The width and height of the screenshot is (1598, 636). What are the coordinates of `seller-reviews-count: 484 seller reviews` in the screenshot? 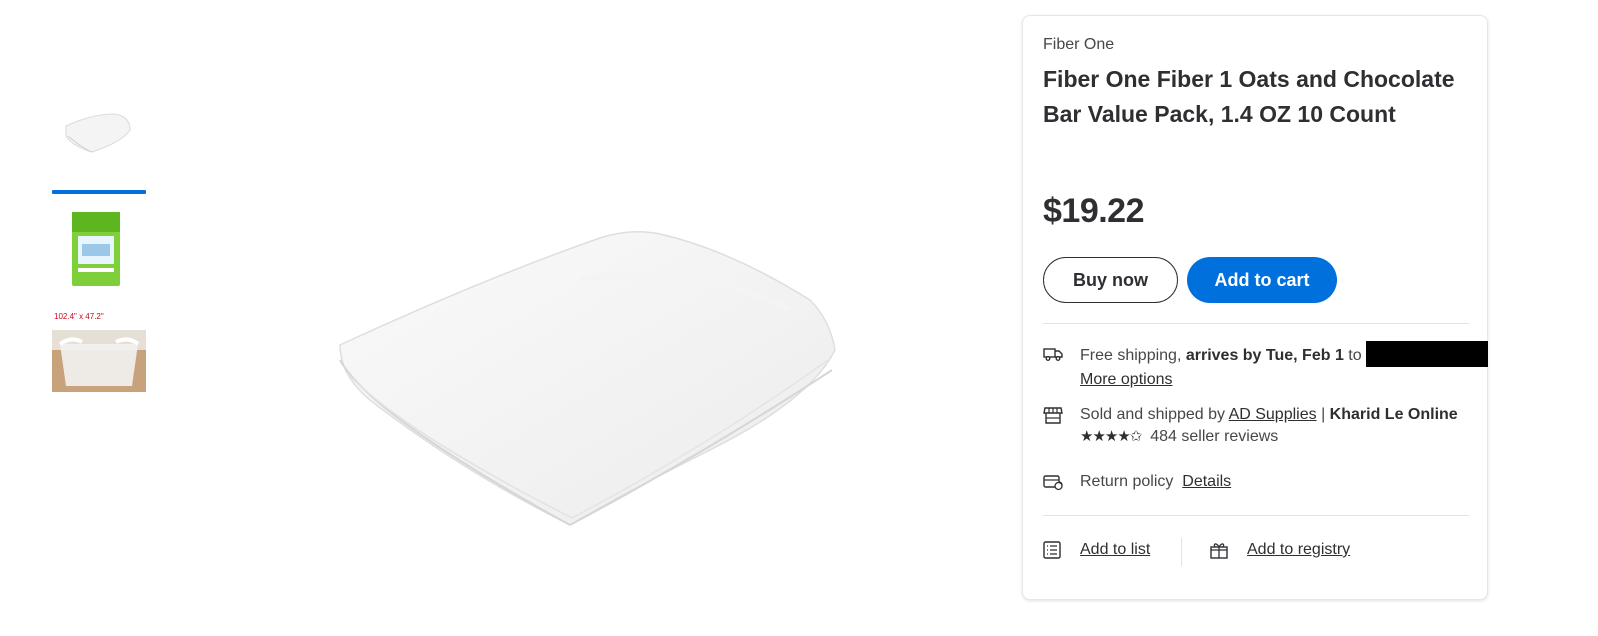 It's located at (1214, 436).